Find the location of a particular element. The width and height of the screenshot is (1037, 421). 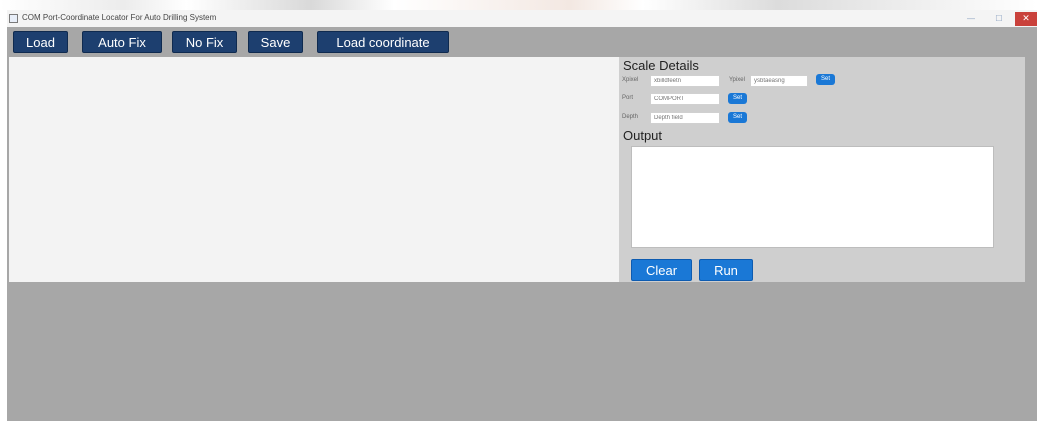

maximize-button: ☐ is located at coordinates (999, 19).